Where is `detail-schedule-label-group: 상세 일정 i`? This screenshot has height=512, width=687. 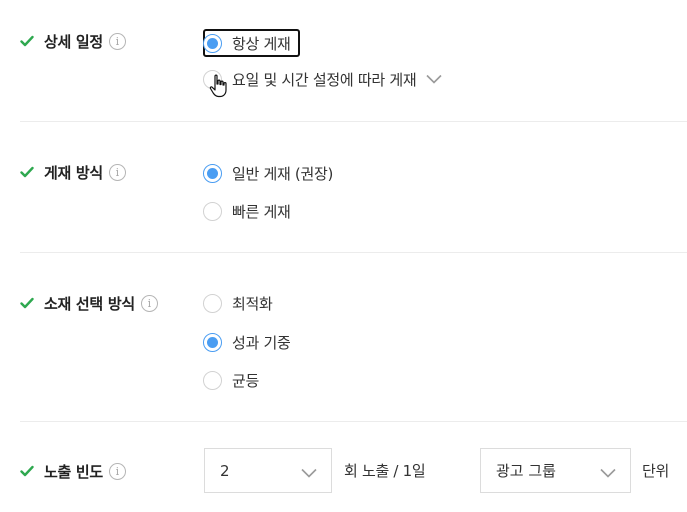
detail-schedule-label-group: 상세 일정 i is located at coordinates (73, 41).